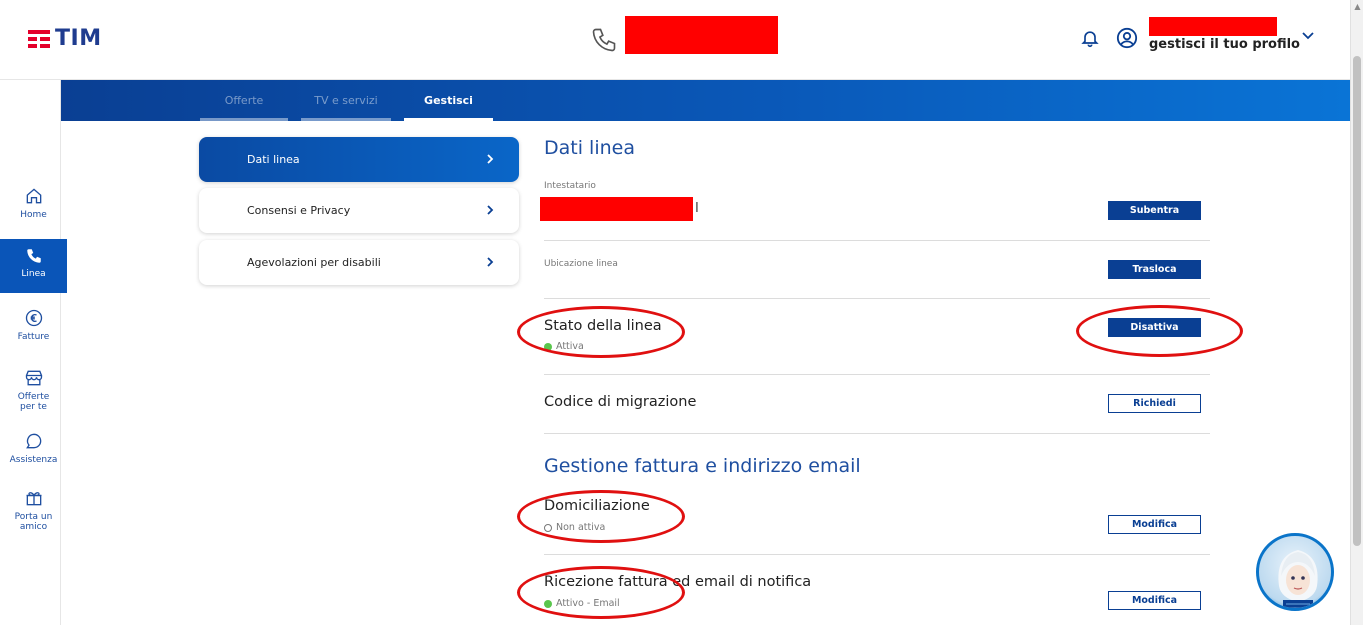 The height and width of the screenshot is (625, 1363). Describe the element at coordinates (33, 441) in the screenshot. I see `chat-icon` at that location.